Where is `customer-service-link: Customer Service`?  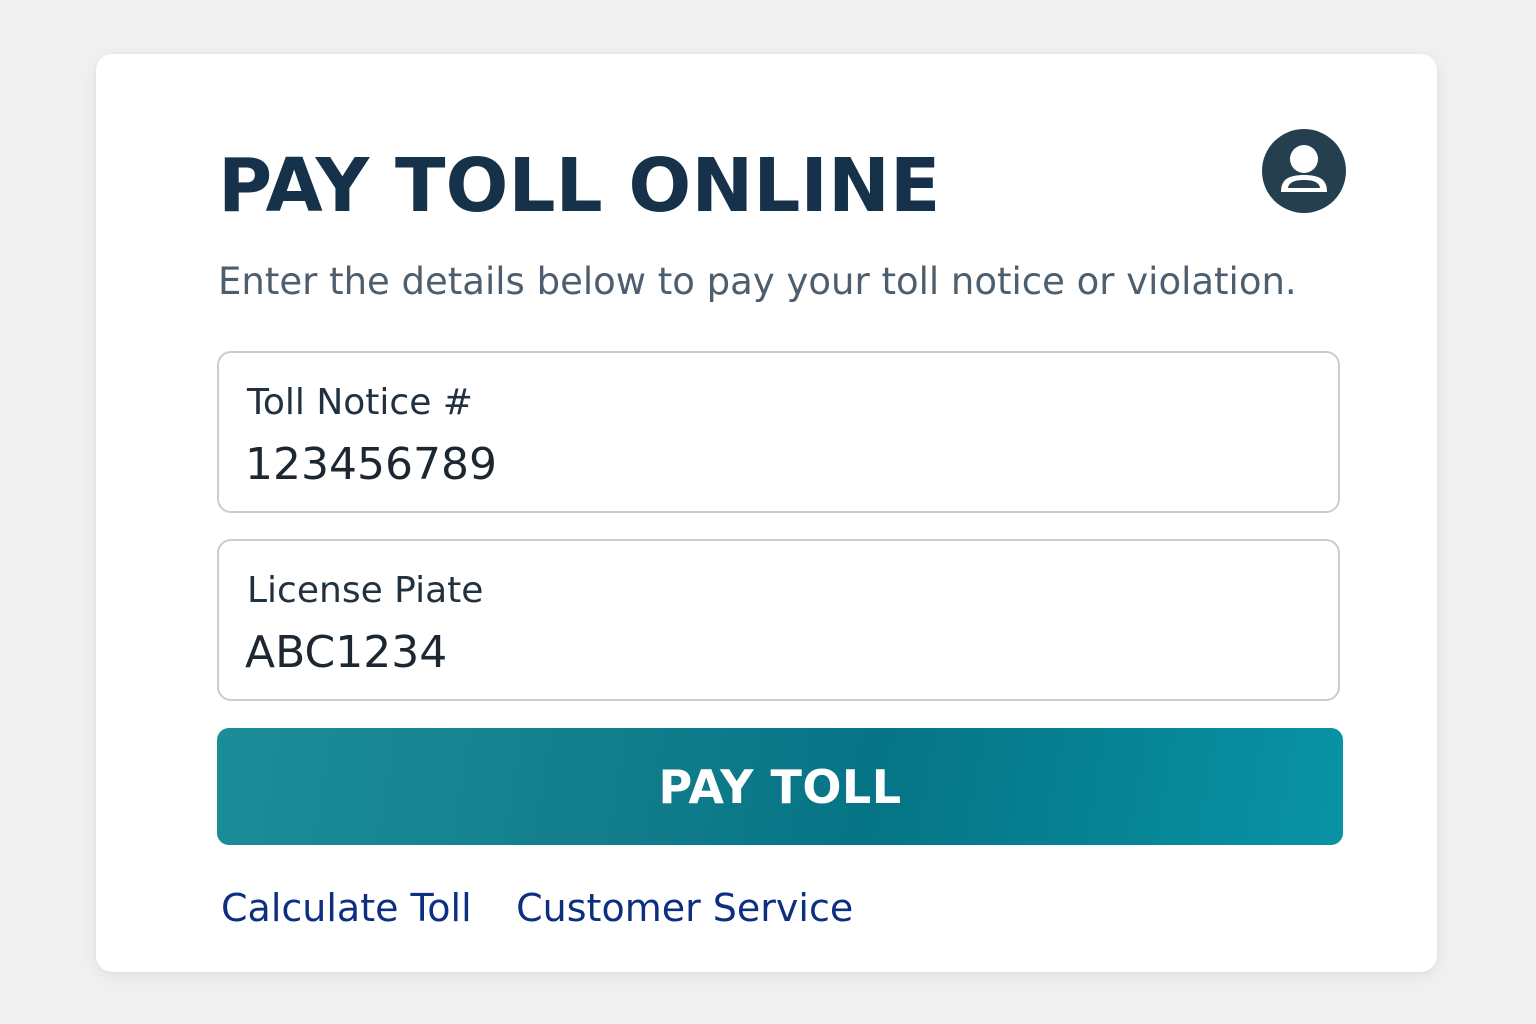 customer-service-link: Customer Service is located at coordinates (684, 908).